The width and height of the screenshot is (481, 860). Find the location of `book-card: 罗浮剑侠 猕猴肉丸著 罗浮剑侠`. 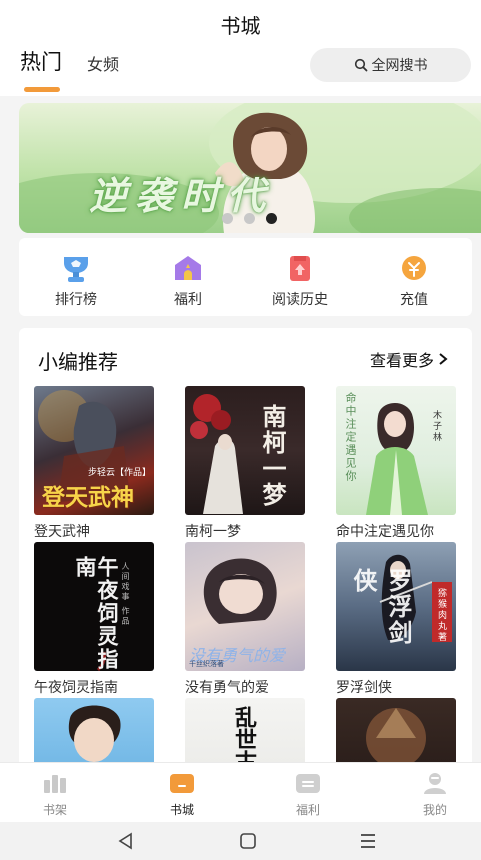

book-card: 罗浮剑侠 猕猴肉丸著 罗浮剑侠 is located at coordinates (396, 619).